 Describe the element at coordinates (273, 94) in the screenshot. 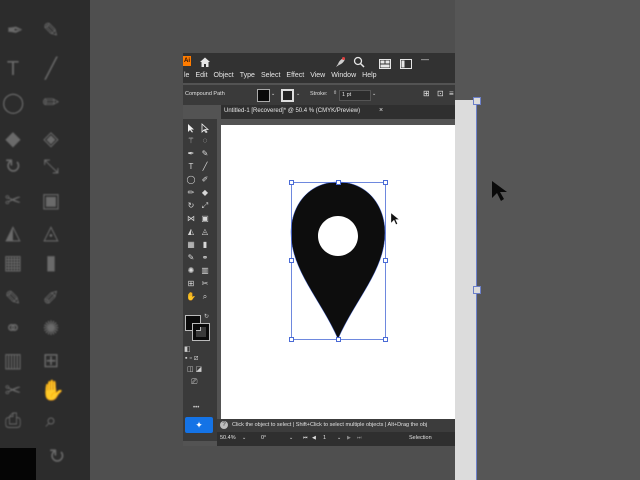

I see `fill-dropdown-chevron-icon: ⌄` at that location.